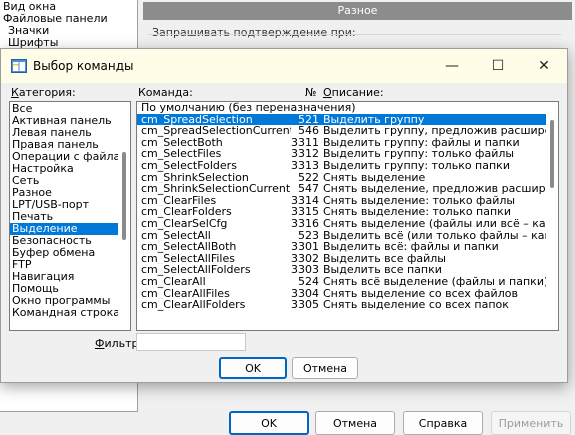 Image resolution: width=575 pixels, height=435 pixels. What do you see at coordinates (216, 131) in the screenshot?
I see `command-name: cm_SpreadSelectionCurrentExt` at bounding box center [216, 131].